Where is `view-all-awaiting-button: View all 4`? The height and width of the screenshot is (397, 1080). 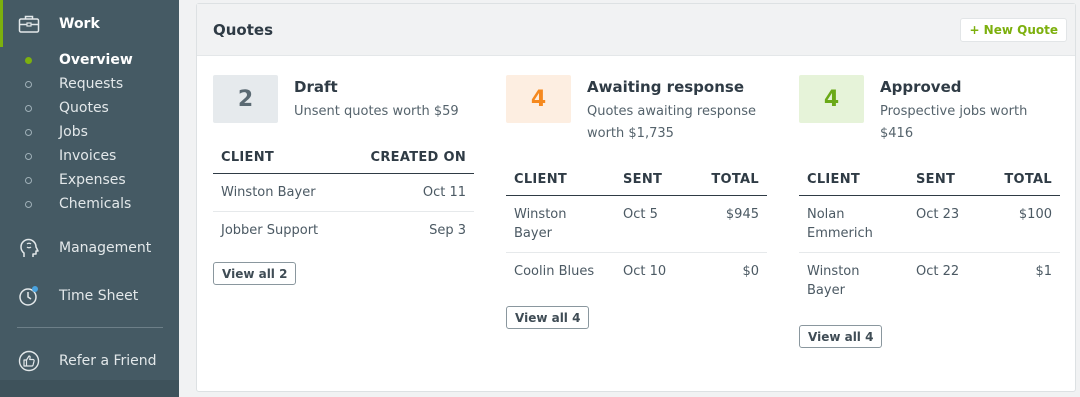 view-all-awaiting-button: View all 4 is located at coordinates (548, 317).